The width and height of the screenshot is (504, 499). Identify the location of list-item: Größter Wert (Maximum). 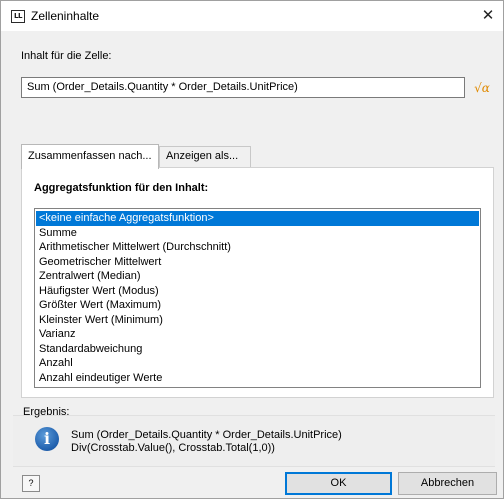
(257, 305).